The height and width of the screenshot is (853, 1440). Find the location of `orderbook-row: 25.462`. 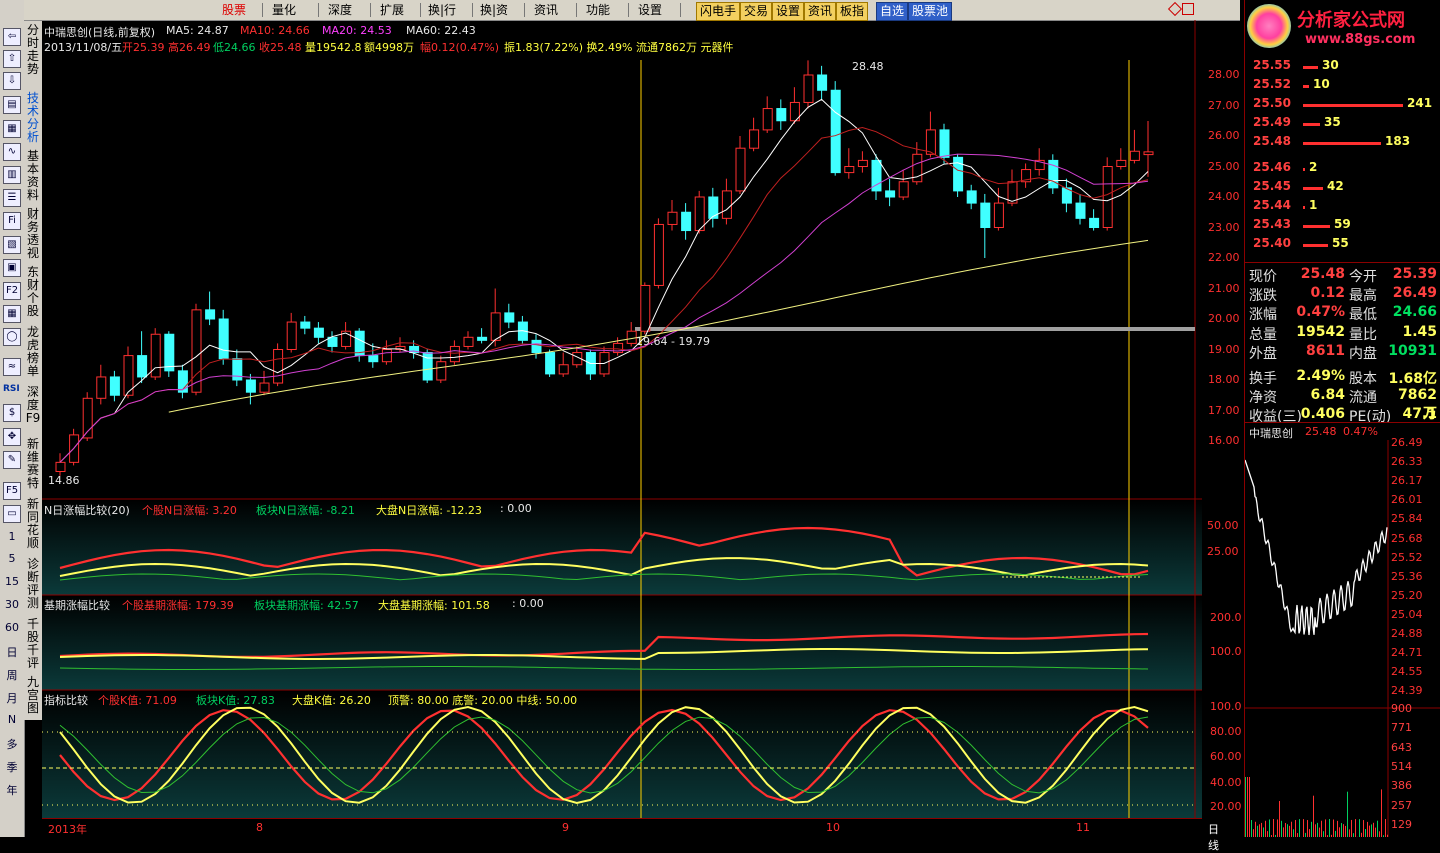

orderbook-row: 25.462 is located at coordinates (1346, 169).